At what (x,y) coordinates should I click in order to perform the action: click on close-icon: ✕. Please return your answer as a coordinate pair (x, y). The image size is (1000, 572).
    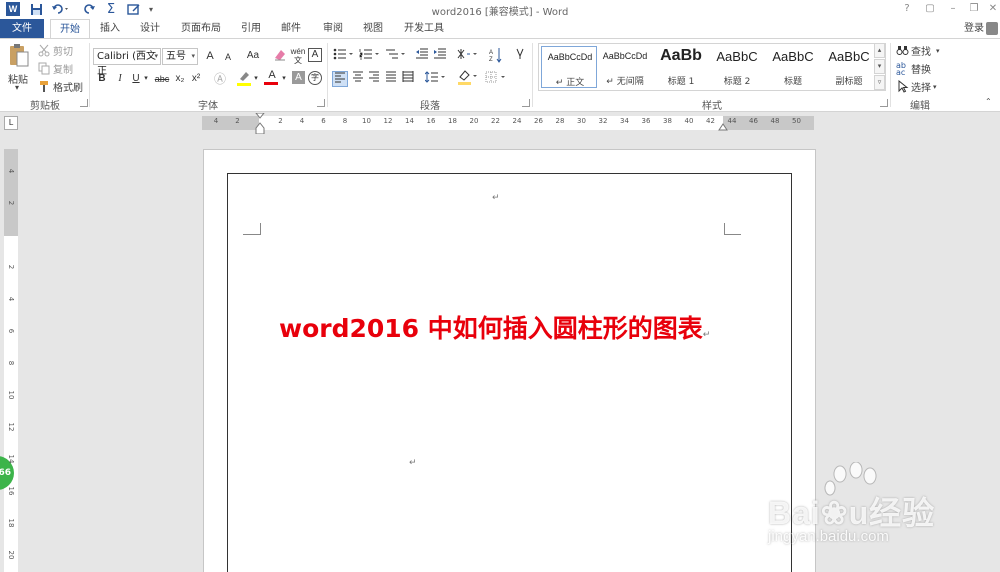
    Looking at the image, I should click on (993, 9).